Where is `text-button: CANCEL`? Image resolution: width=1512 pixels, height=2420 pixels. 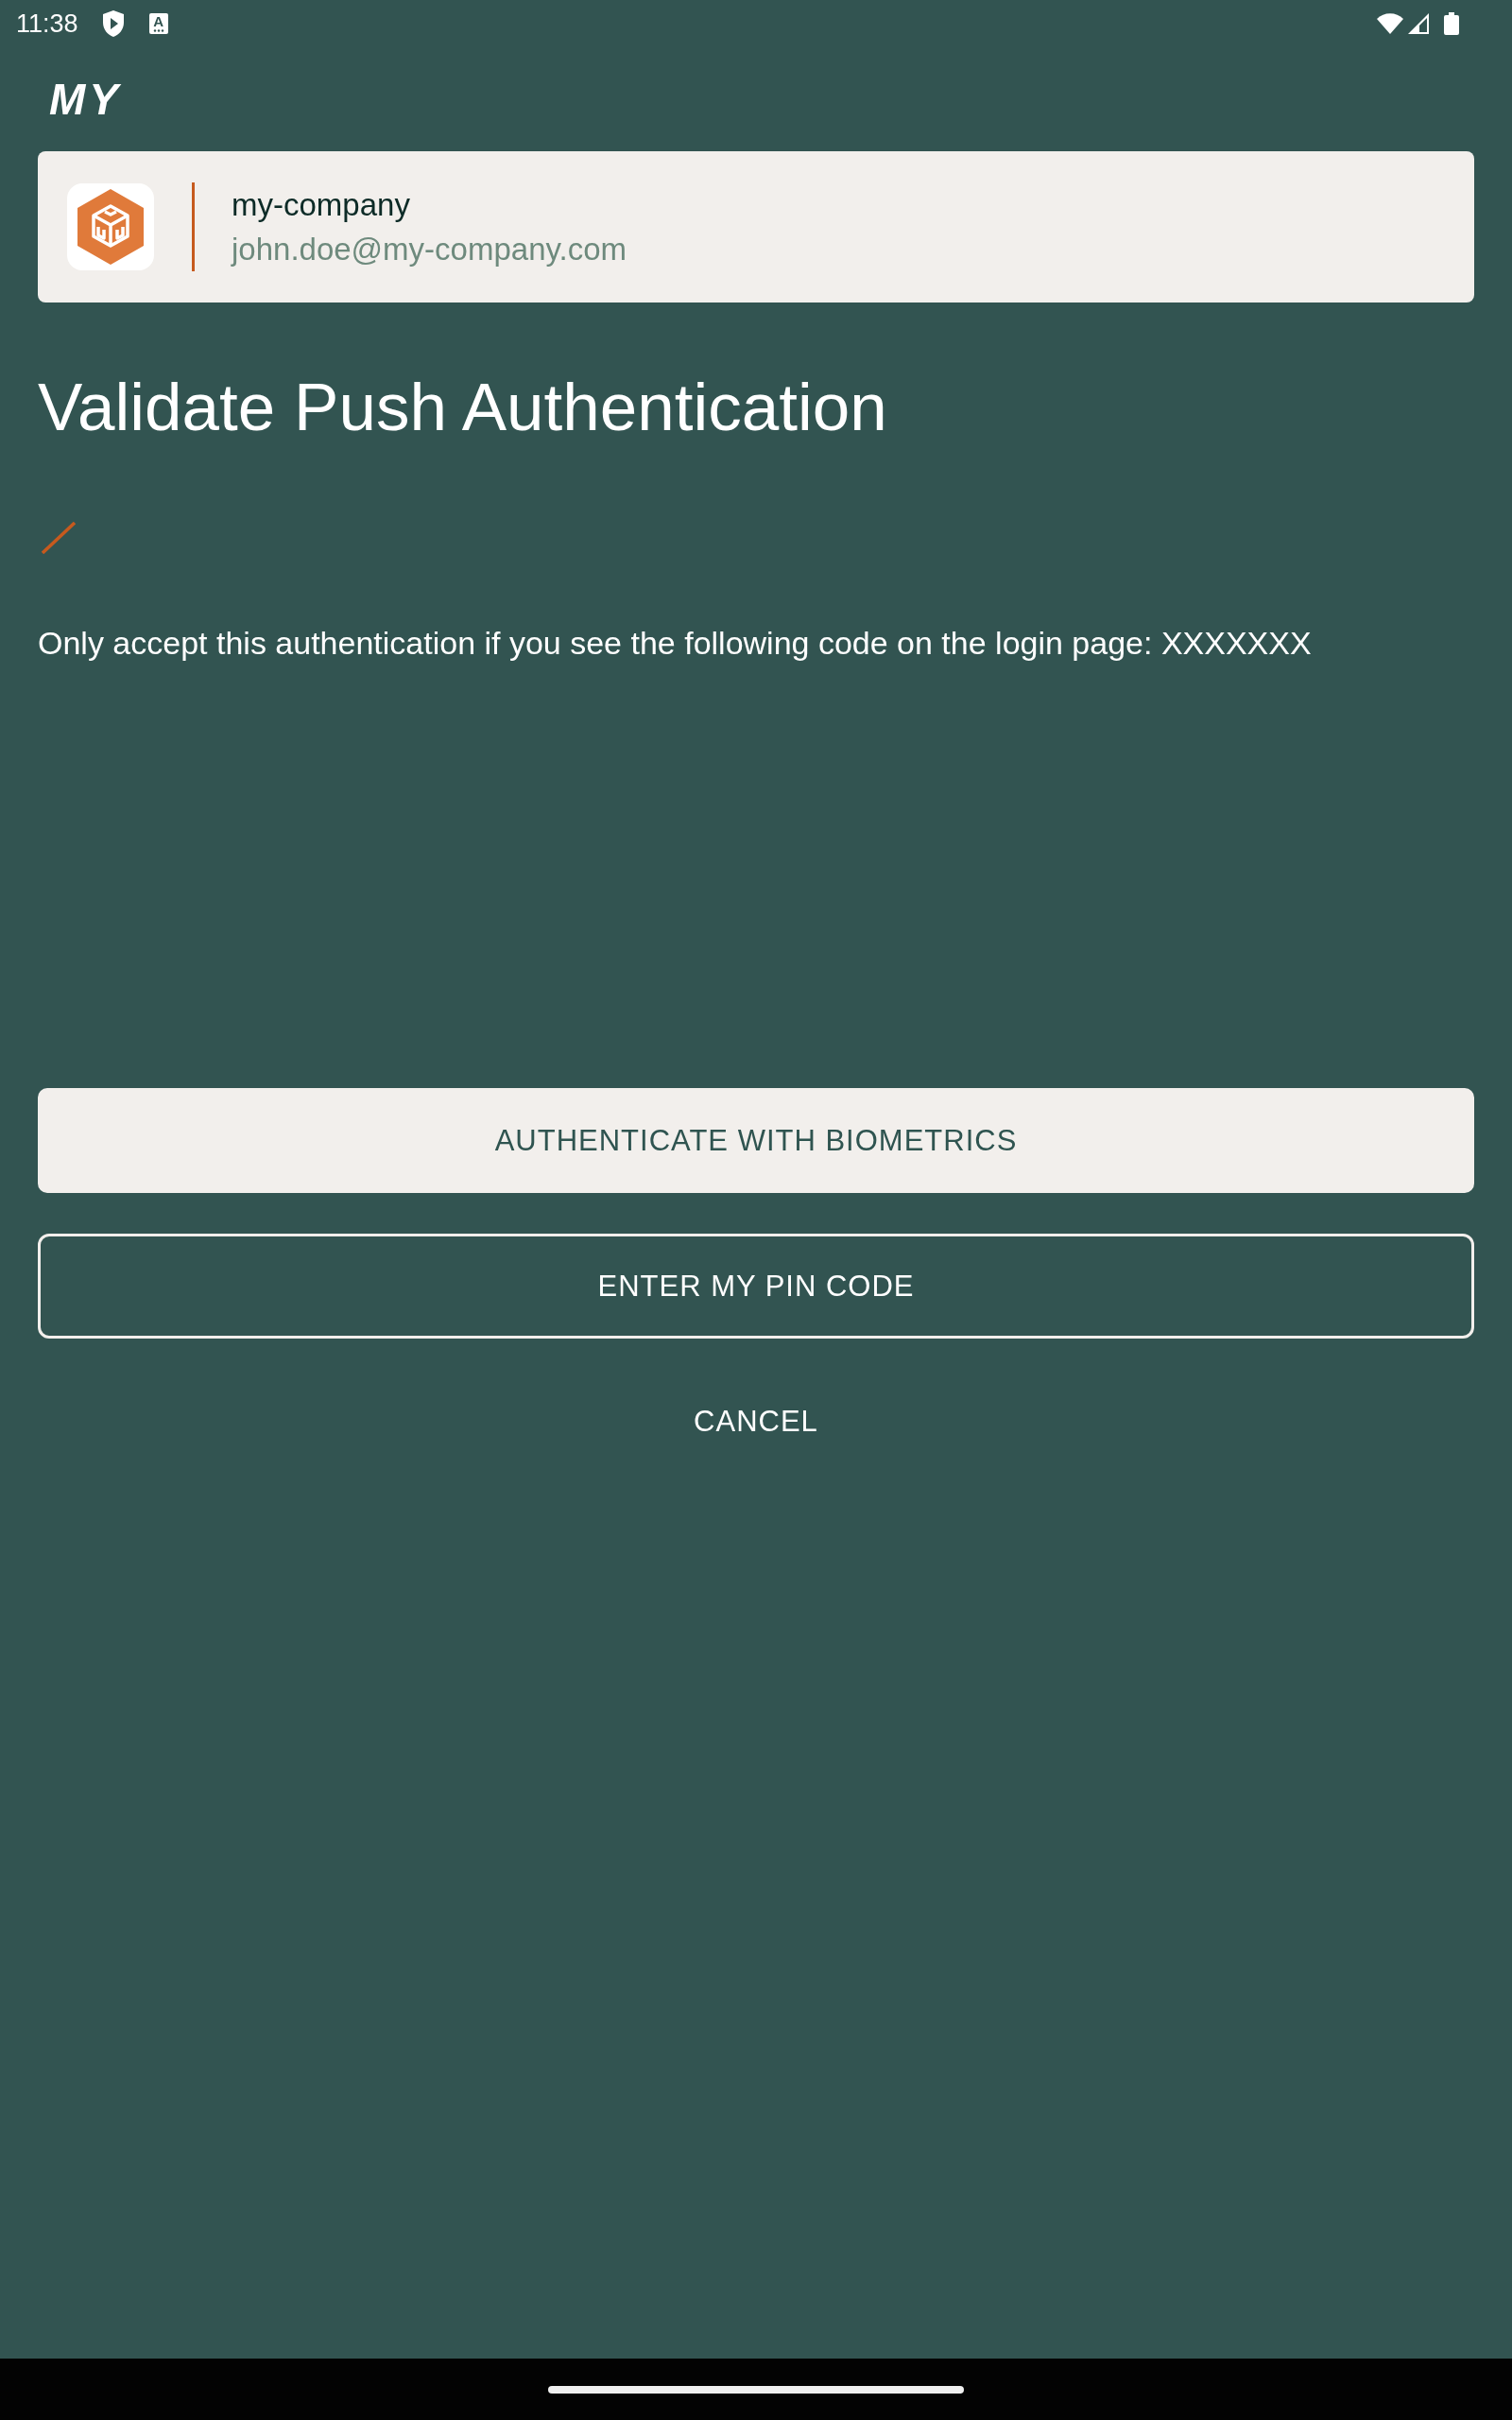 text-button: CANCEL is located at coordinates (756, 1421).